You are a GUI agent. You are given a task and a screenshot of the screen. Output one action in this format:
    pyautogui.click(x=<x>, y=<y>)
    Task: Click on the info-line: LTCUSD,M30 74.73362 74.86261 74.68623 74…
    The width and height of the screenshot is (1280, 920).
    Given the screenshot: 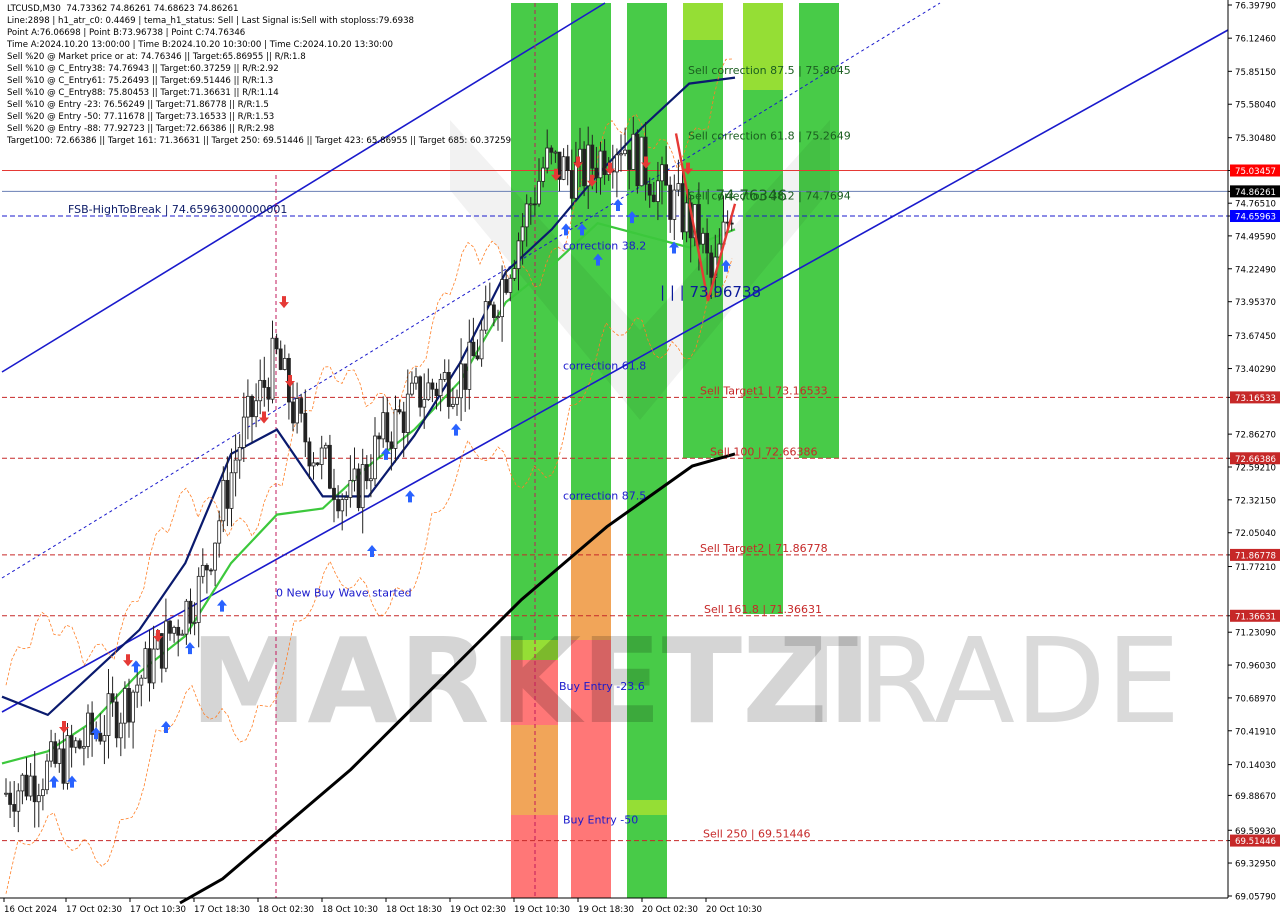 What is the action you would take?
    pyautogui.click(x=123, y=9)
    